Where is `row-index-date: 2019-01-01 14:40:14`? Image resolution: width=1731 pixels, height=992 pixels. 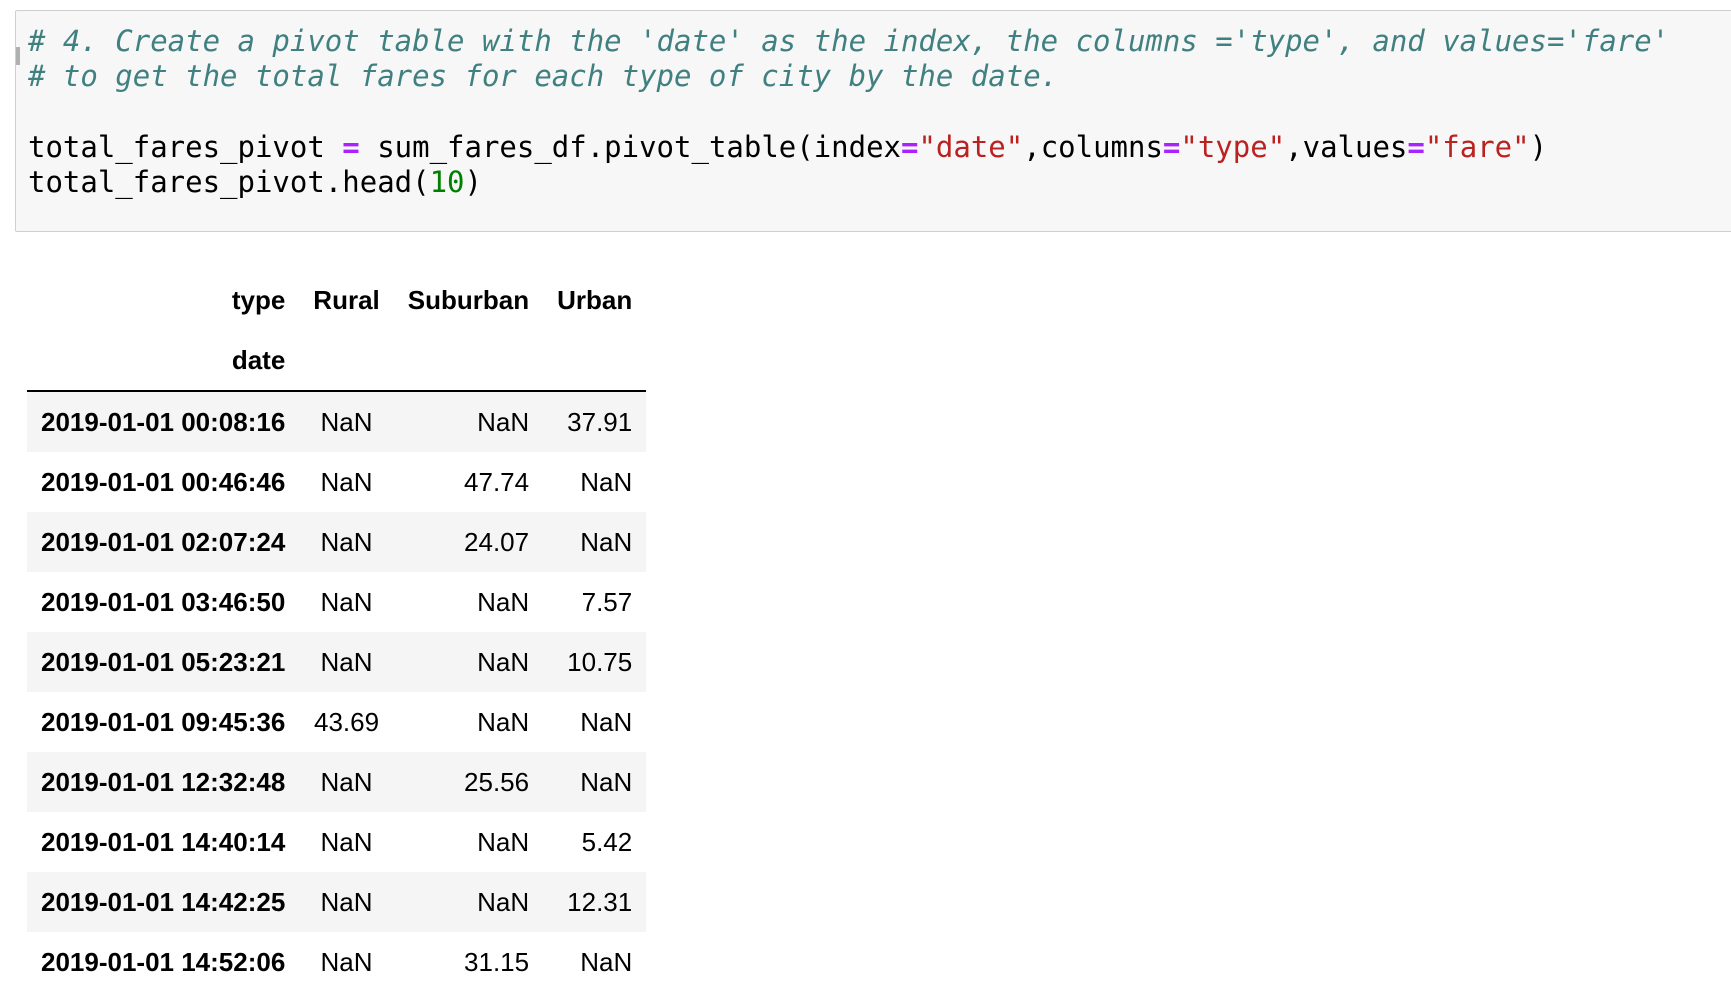
row-index-date: 2019-01-01 14:40:14 is located at coordinates (163, 841).